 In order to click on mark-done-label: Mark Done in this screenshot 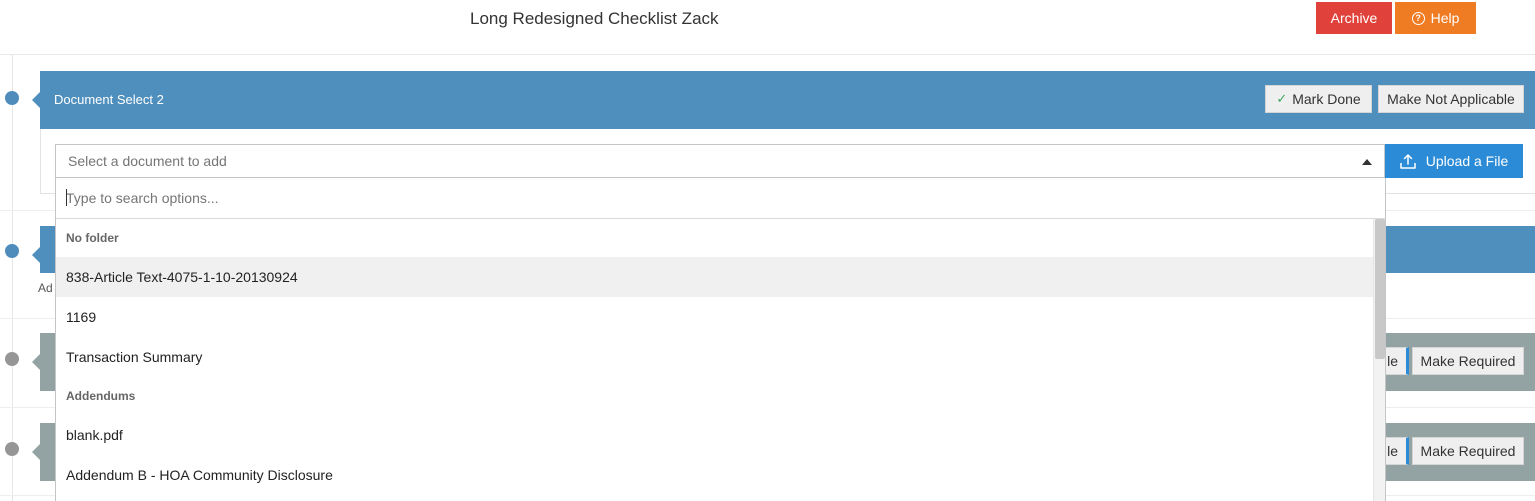, I will do `click(1326, 99)`.